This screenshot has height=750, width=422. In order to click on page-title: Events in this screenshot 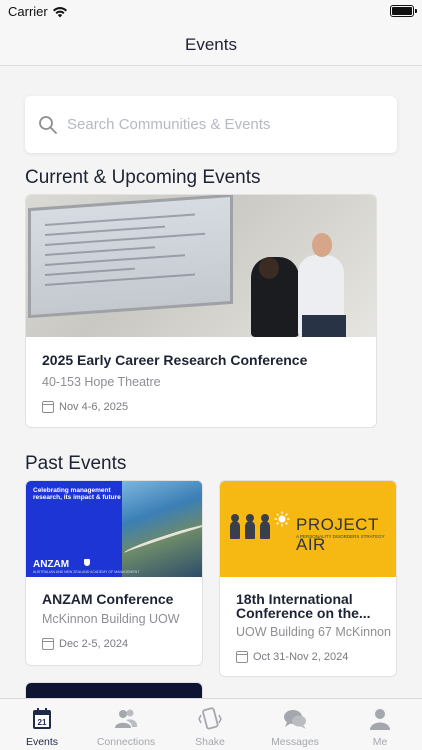, I will do `click(211, 44)`.